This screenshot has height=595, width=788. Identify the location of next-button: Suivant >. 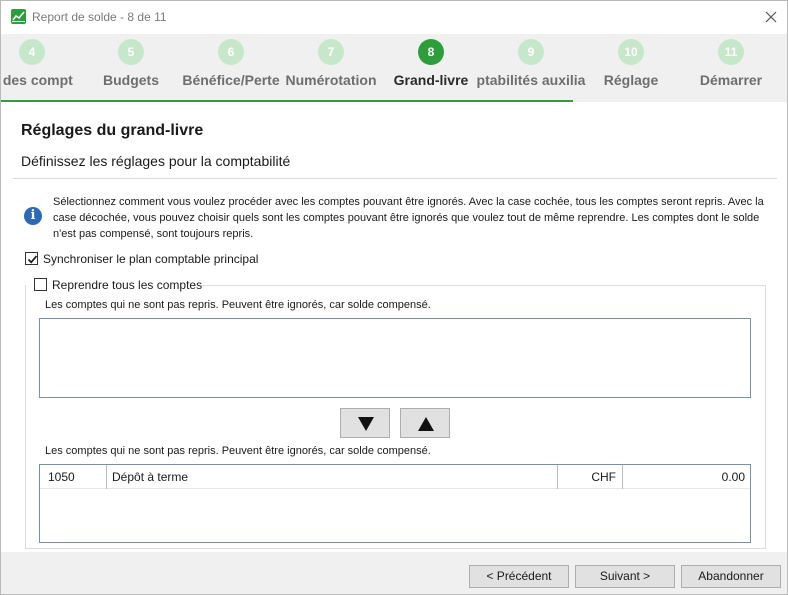
(625, 576).